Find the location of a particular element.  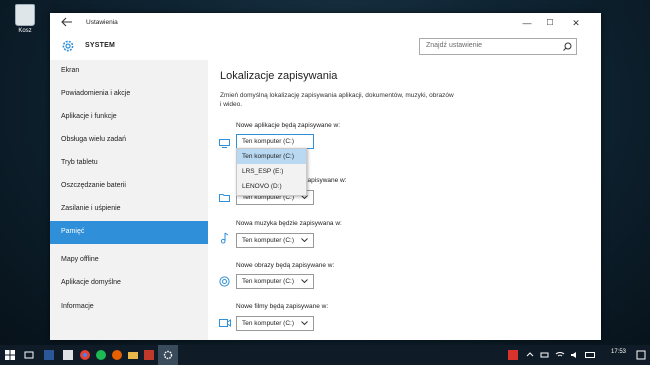

section-title: SYSTEM is located at coordinates (100, 45).